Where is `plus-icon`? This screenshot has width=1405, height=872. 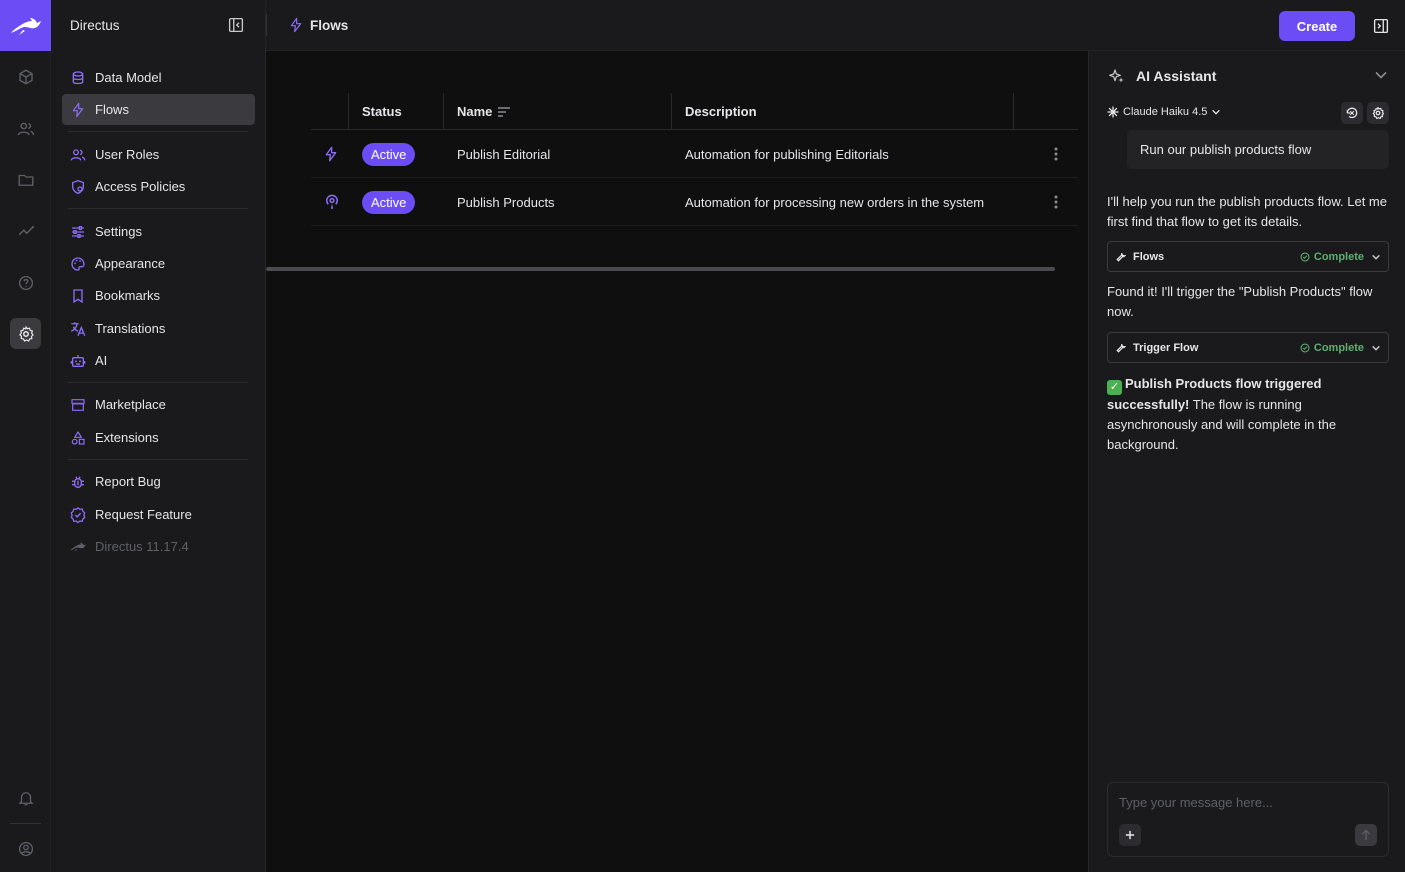
plus-icon is located at coordinates (1130, 835).